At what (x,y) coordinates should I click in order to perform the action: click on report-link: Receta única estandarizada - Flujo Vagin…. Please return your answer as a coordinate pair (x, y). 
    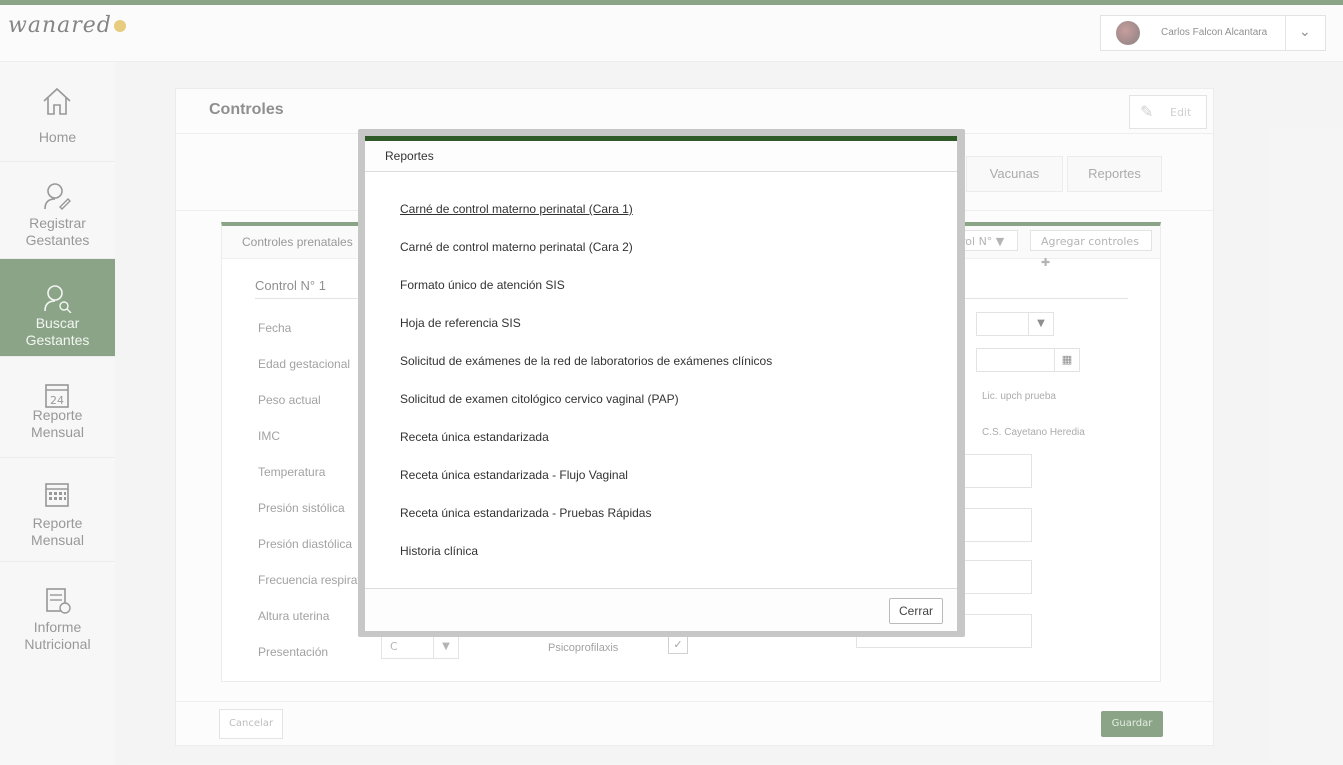
    Looking at the image, I should click on (514, 475).